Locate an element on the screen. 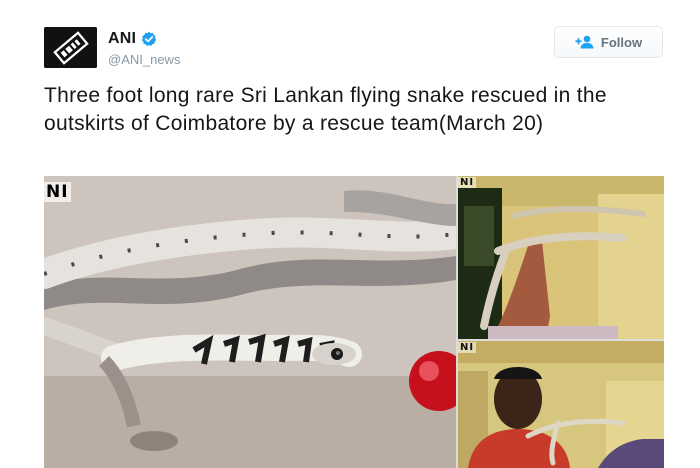 The image size is (700, 468). snake-held-image is located at coordinates (561, 257).